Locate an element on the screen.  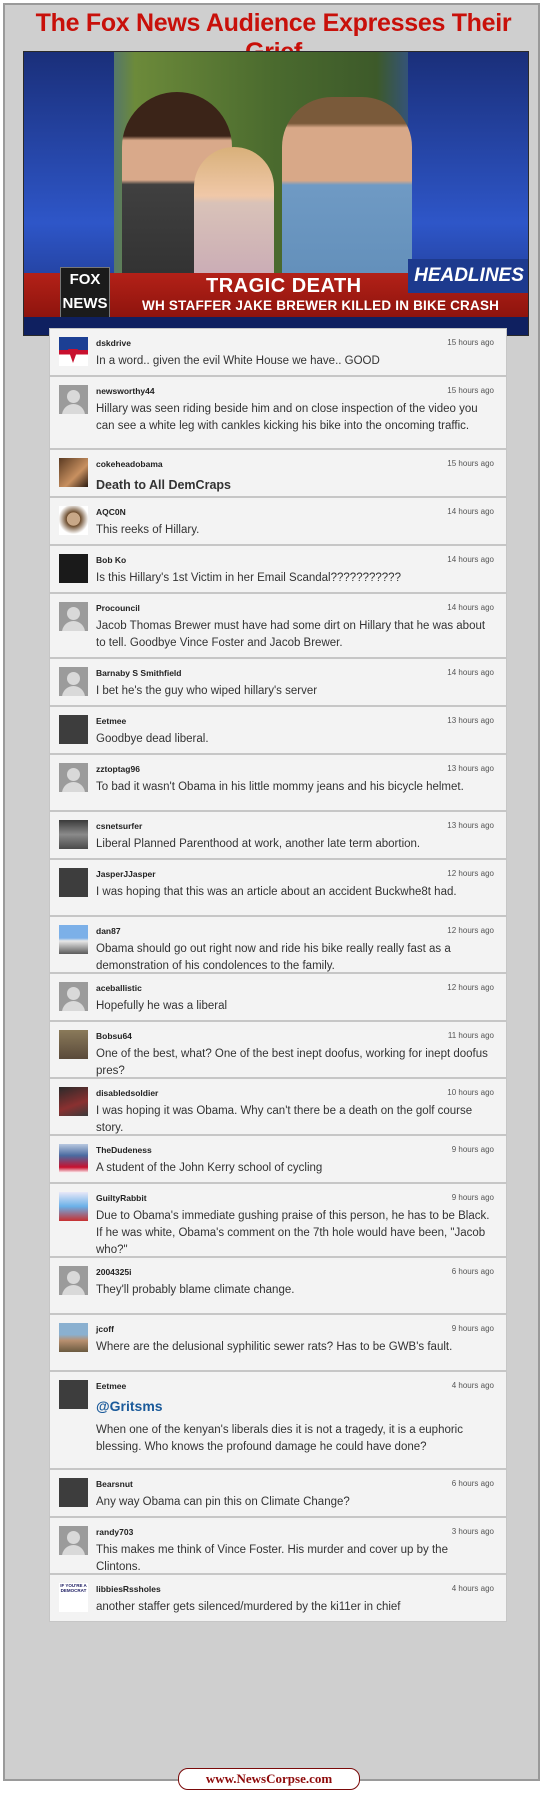
source-link: www.NewsCorpse.com is located at coordinates (269, 1779).